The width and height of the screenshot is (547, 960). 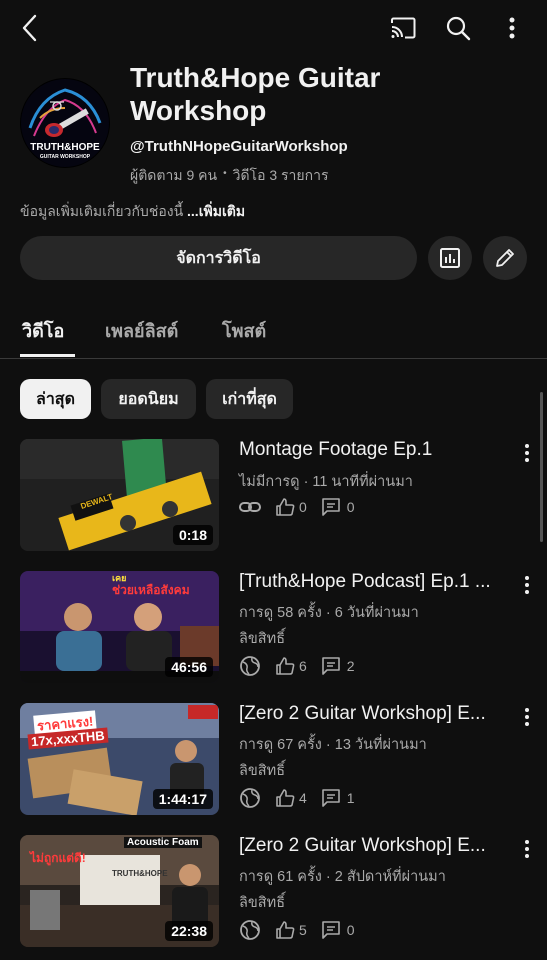 What do you see at coordinates (329, 613) in the screenshot?
I see `video-meta: การดู 58 ครั้ง · 6 วันที่ผ่านมา` at bounding box center [329, 613].